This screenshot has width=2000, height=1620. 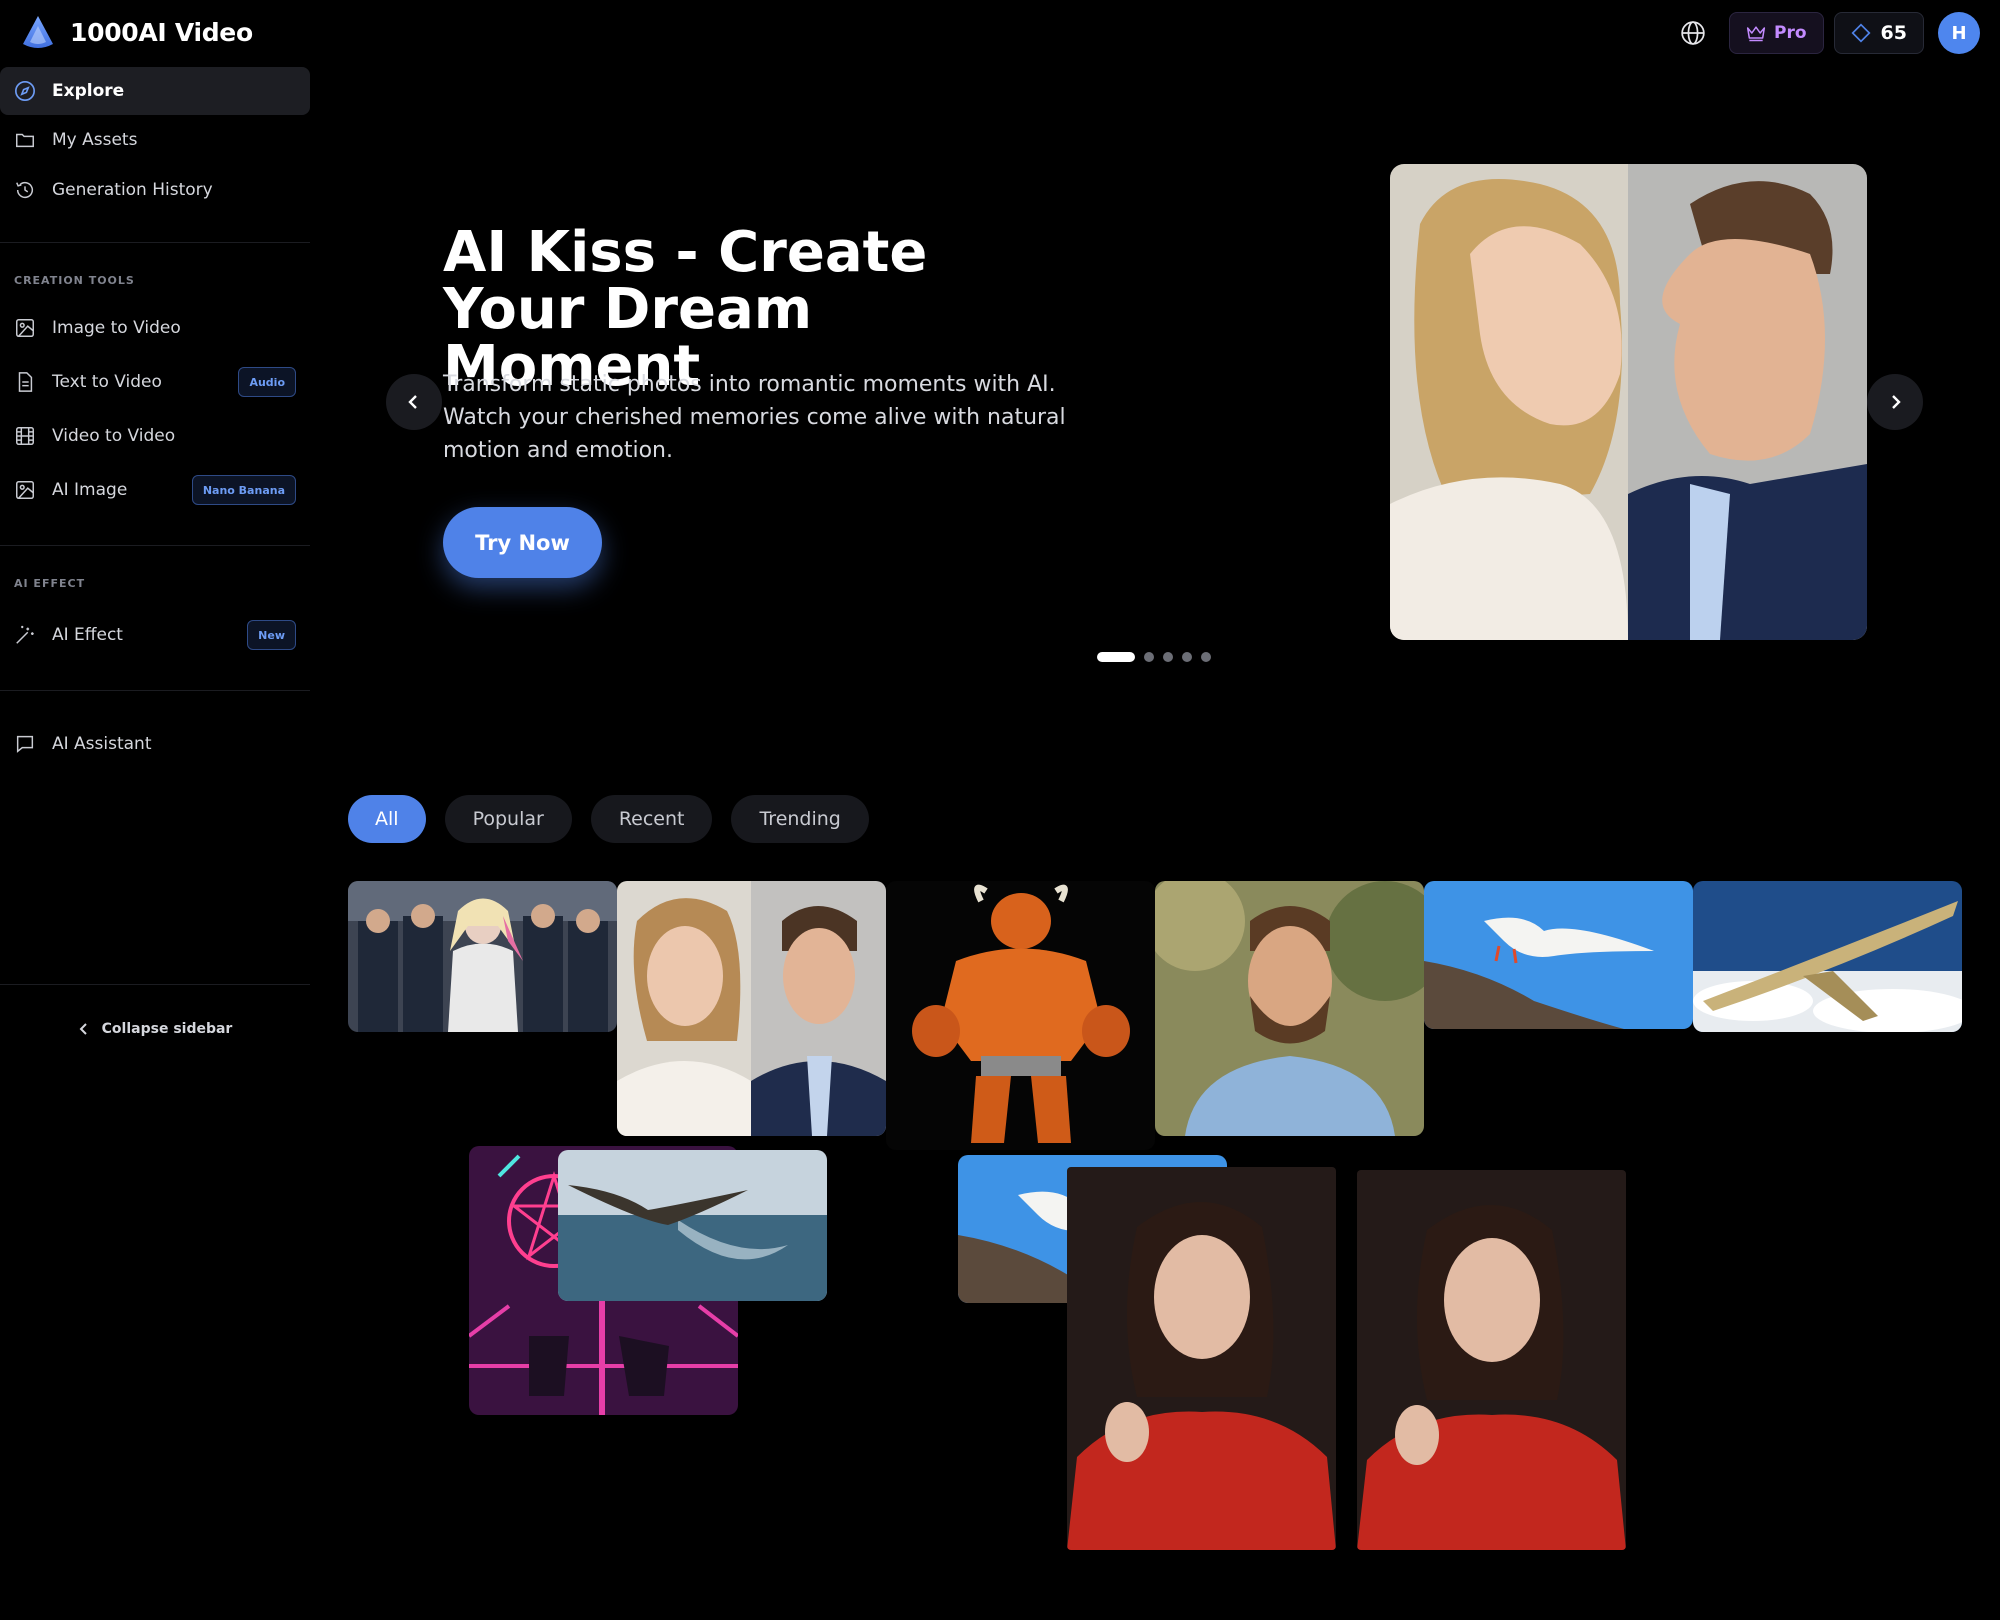 I want to click on gallery-card-eagle-sea, so click(x=692, y=1225).